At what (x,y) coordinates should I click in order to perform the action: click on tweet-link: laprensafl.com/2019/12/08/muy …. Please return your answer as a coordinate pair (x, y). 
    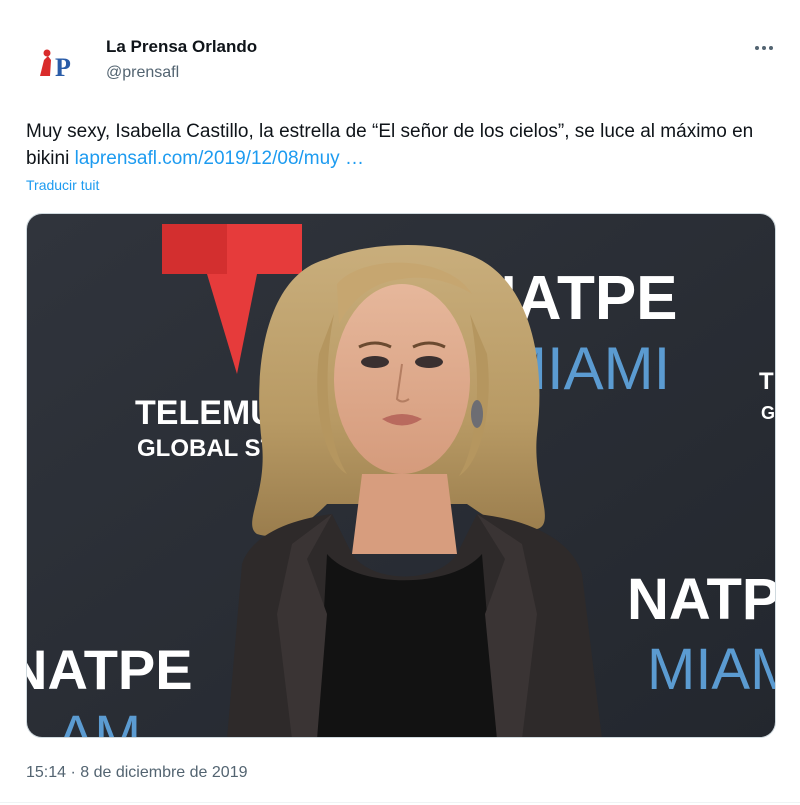
    Looking at the image, I should click on (219, 158).